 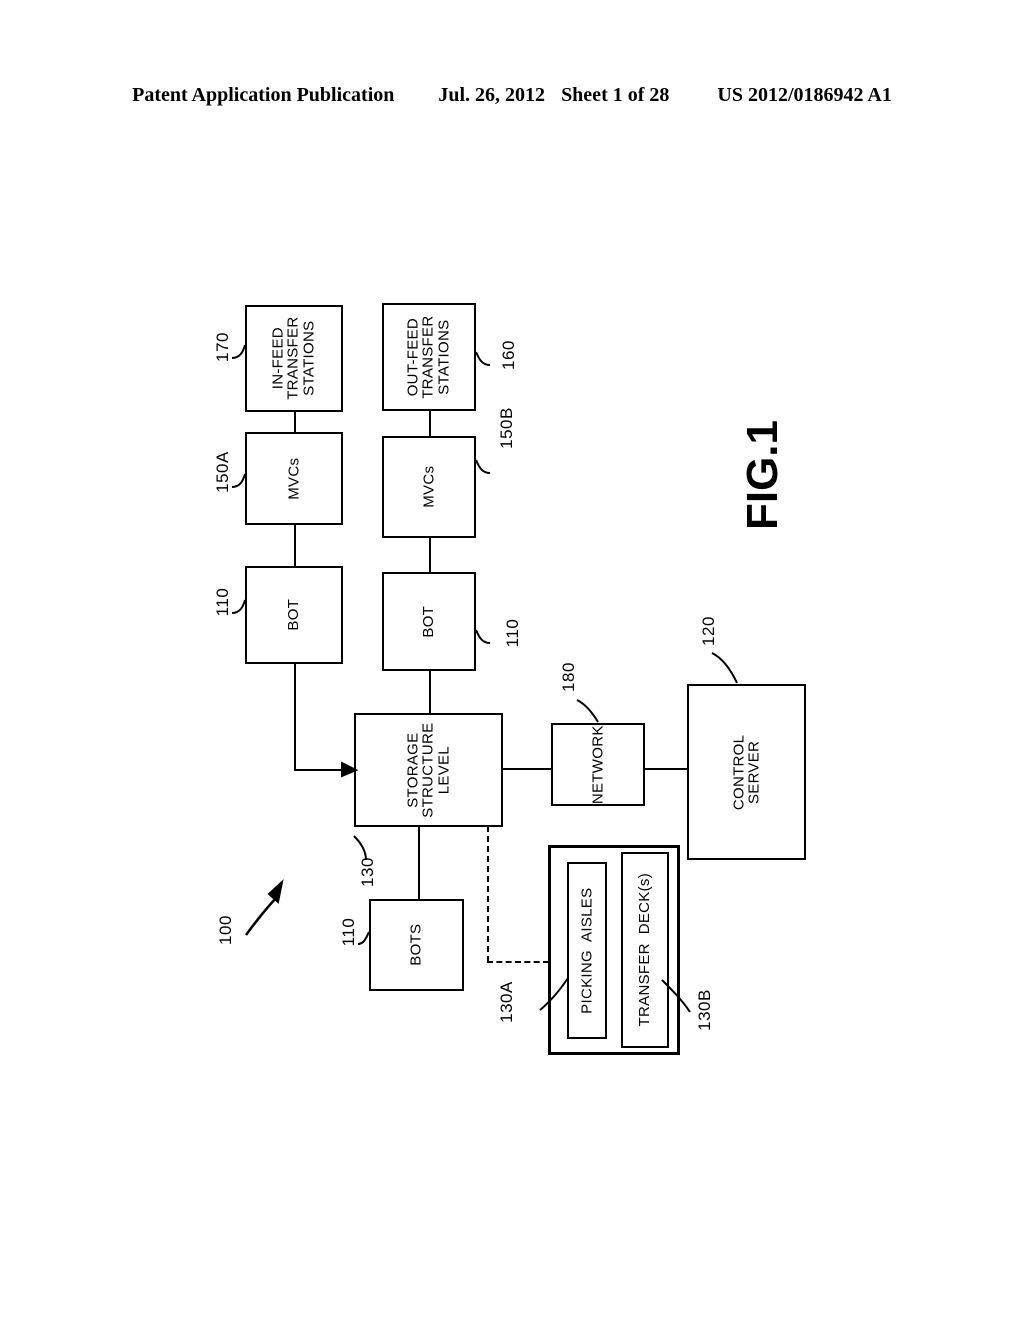 I want to click on connector-bot-in-to-storage, so click(x=318, y=770).